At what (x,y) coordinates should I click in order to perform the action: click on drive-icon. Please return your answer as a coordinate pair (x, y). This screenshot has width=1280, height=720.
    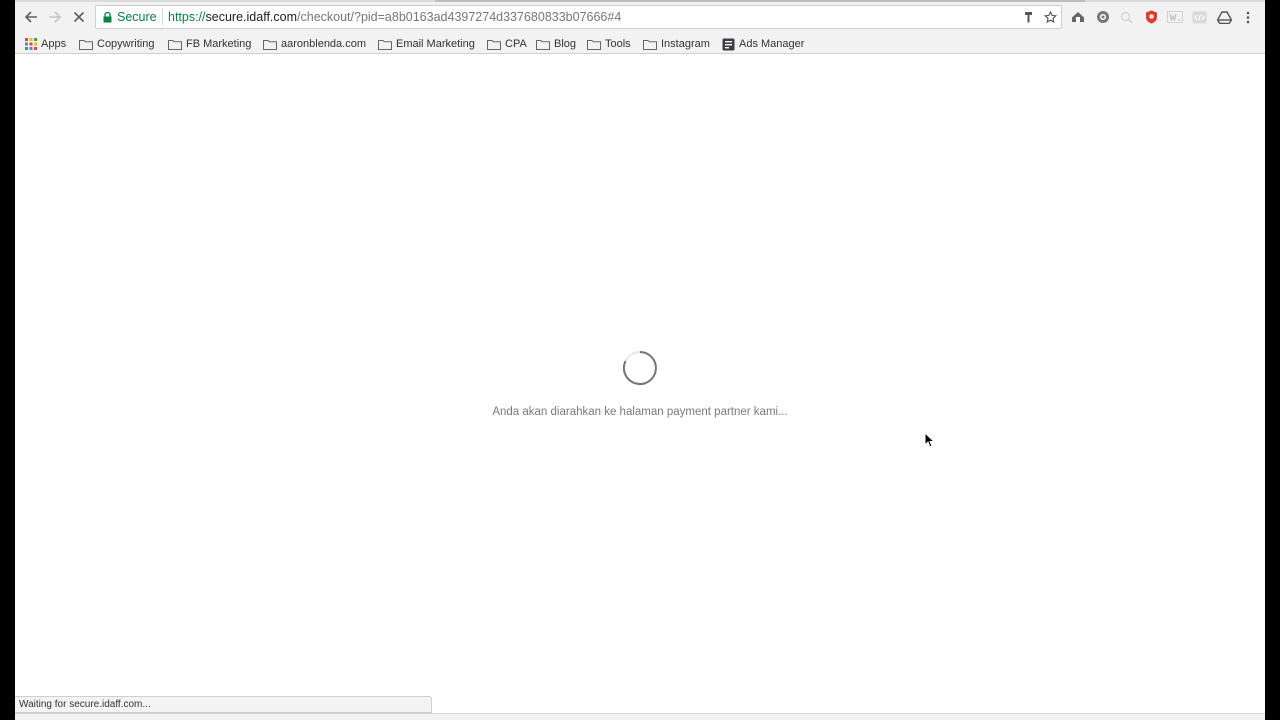
    Looking at the image, I should click on (1224, 17).